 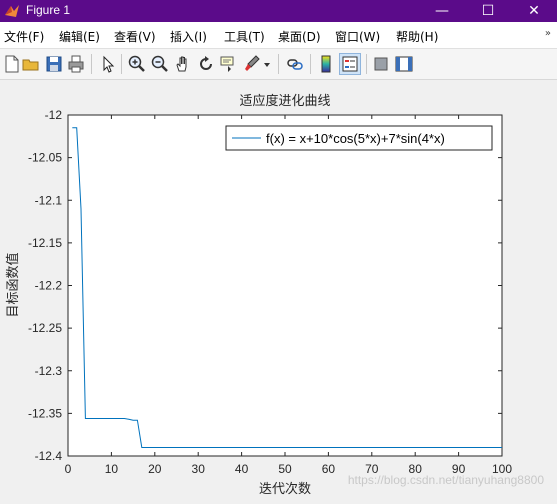 What do you see at coordinates (326, 64) in the screenshot?
I see `colorbar-icon` at bounding box center [326, 64].